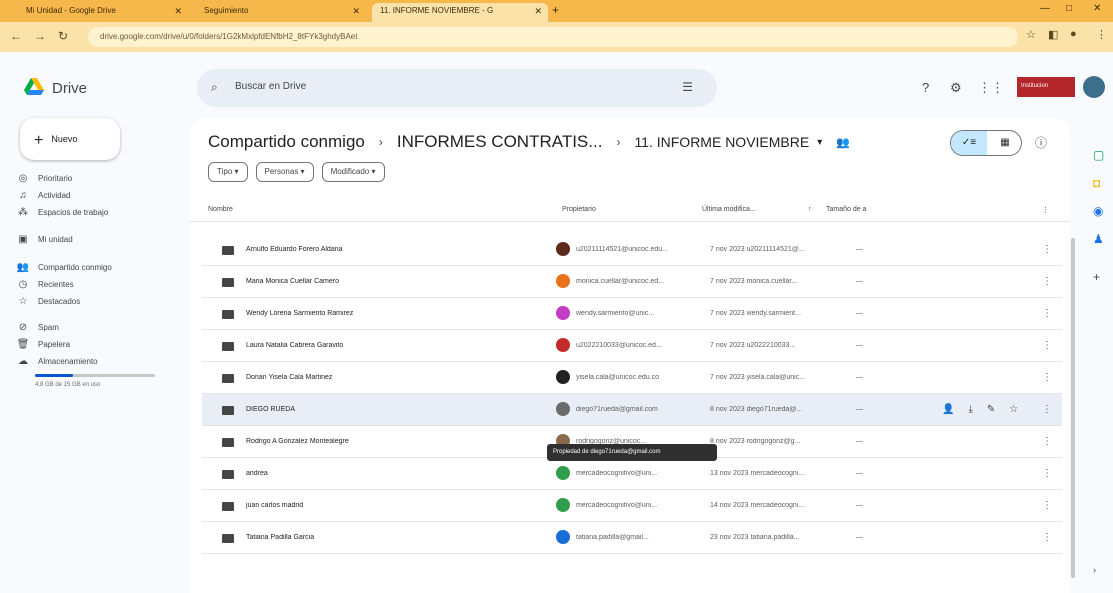  Describe the element at coordinates (396, 505) in the screenshot. I see `file-name: juan carlos madrid` at that location.